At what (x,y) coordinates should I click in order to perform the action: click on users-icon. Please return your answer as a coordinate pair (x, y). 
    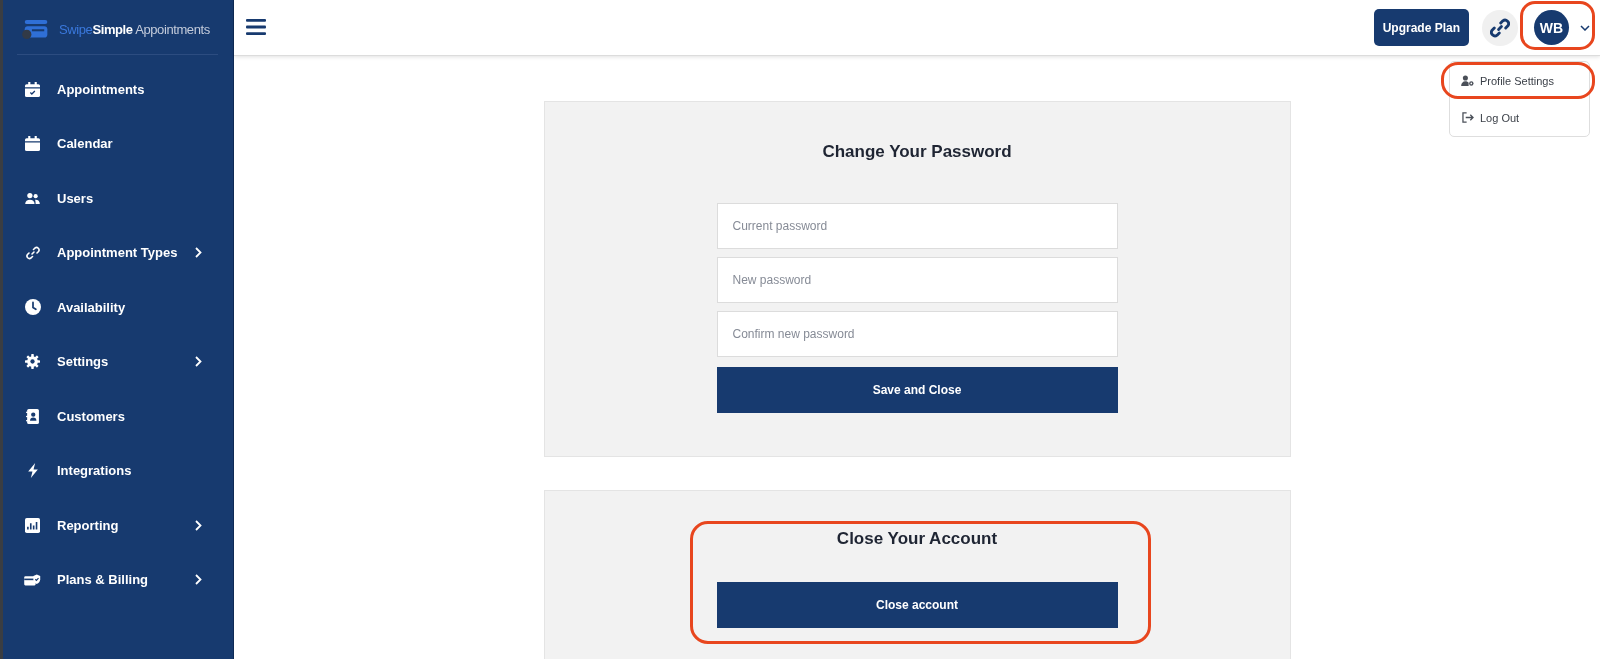
    Looking at the image, I should click on (32, 198).